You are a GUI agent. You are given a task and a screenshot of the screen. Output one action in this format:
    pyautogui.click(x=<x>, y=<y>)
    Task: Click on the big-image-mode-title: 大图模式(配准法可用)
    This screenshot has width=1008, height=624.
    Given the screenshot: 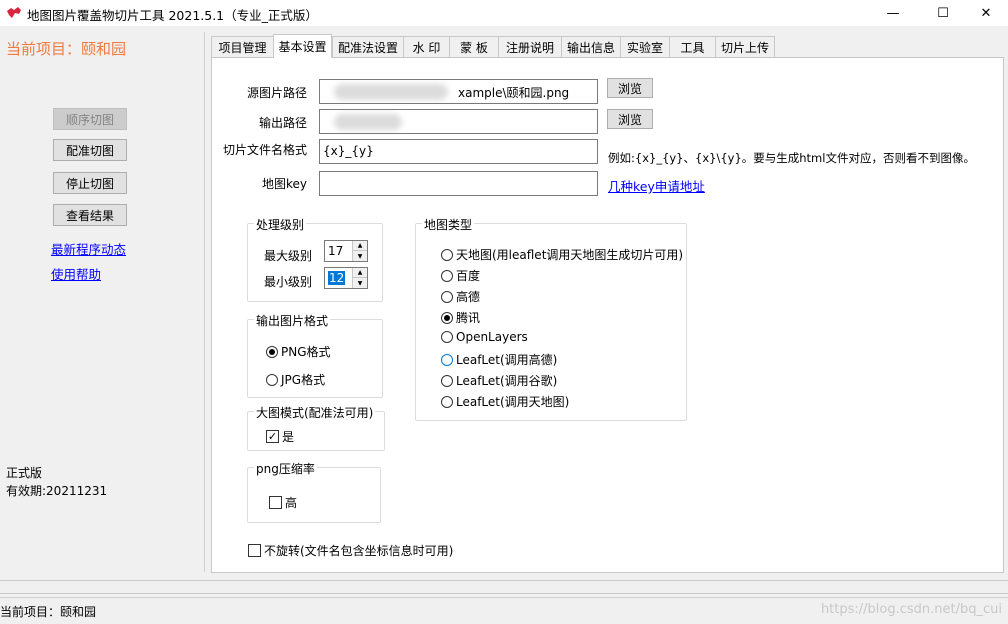 What is the action you would take?
    pyautogui.click(x=315, y=412)
    